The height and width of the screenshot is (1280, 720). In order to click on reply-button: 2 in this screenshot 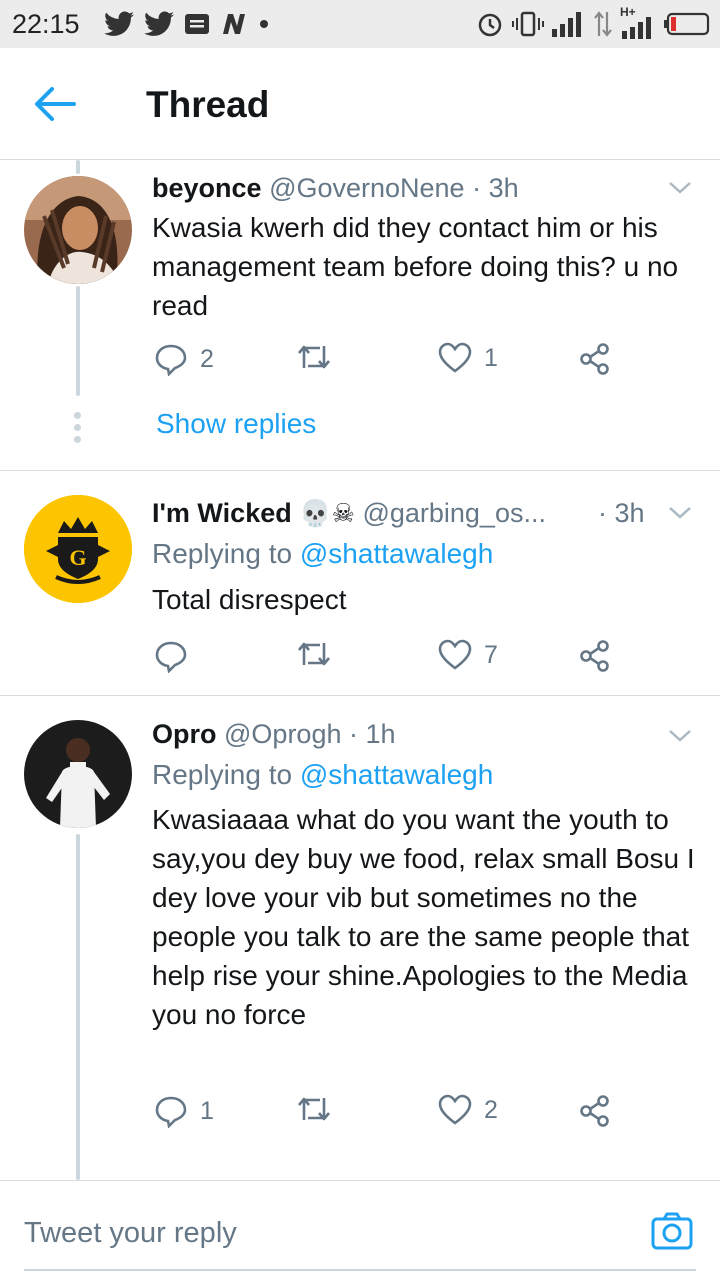, I will do `click(184, 359)`.